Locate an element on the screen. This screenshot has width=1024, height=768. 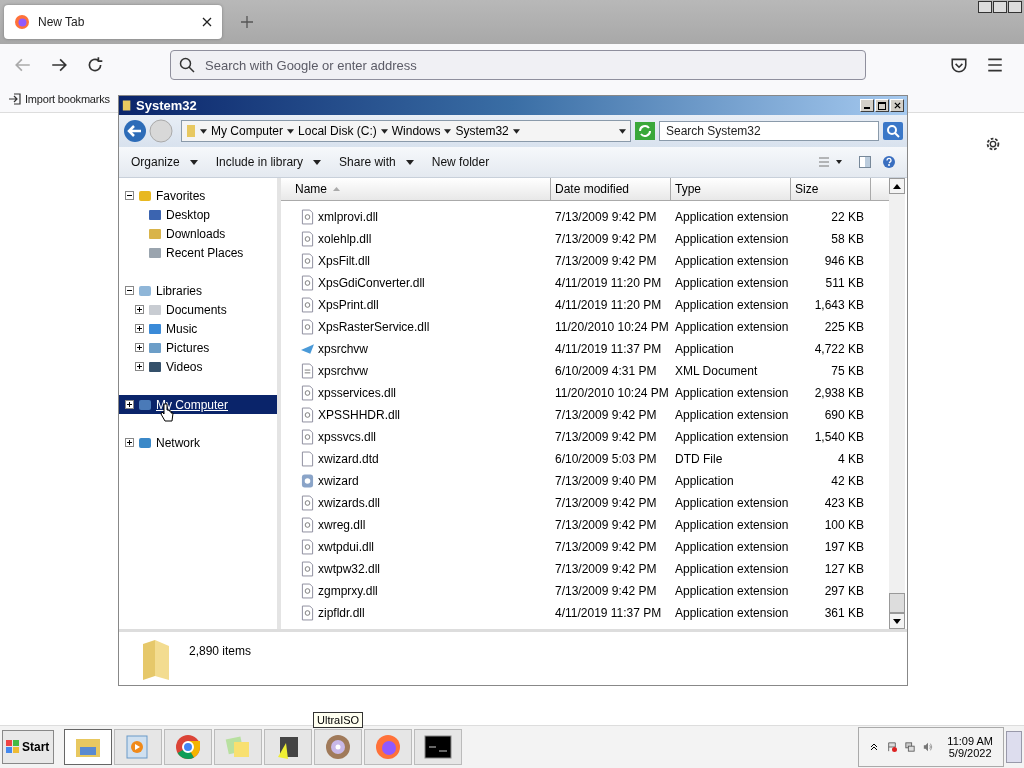
file-name-cell: xwreg.dll is located at coordinates (416, 525).